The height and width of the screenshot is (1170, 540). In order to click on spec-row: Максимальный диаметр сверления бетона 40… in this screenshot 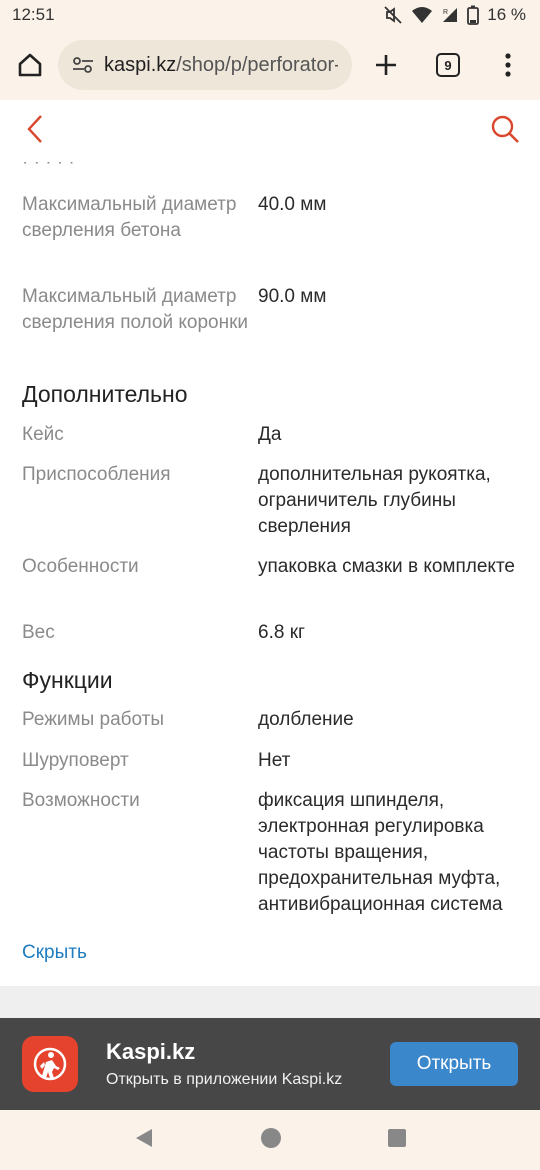, I will do `click(272, 218)`.